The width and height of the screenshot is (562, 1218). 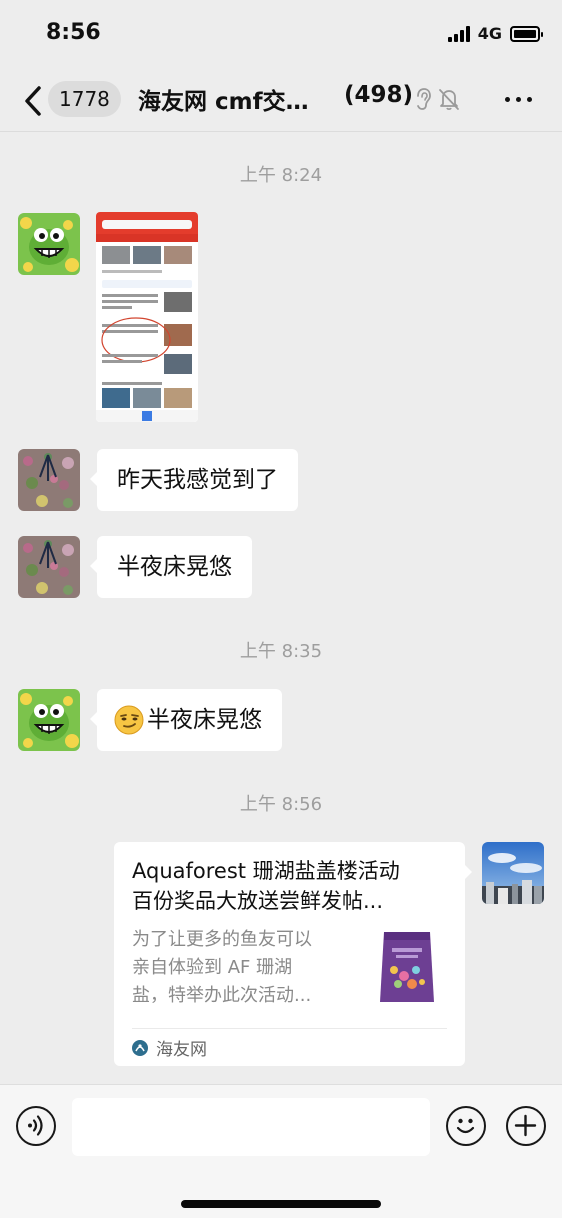 I want to click on shared-screenshot-image, so click(x=147, y=317).